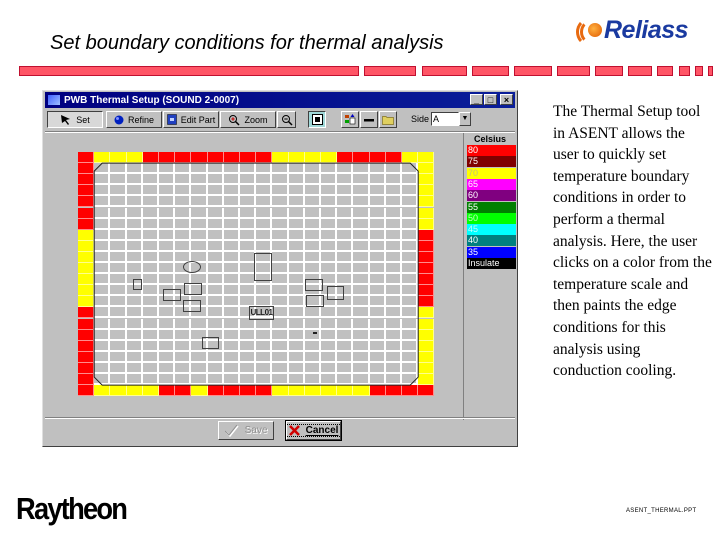 This screenshot has height=540, width=720. What do you see at coordinates (192, 267) in the screenshot?
I see `component-ellipse` at bounding box center [192, 267].